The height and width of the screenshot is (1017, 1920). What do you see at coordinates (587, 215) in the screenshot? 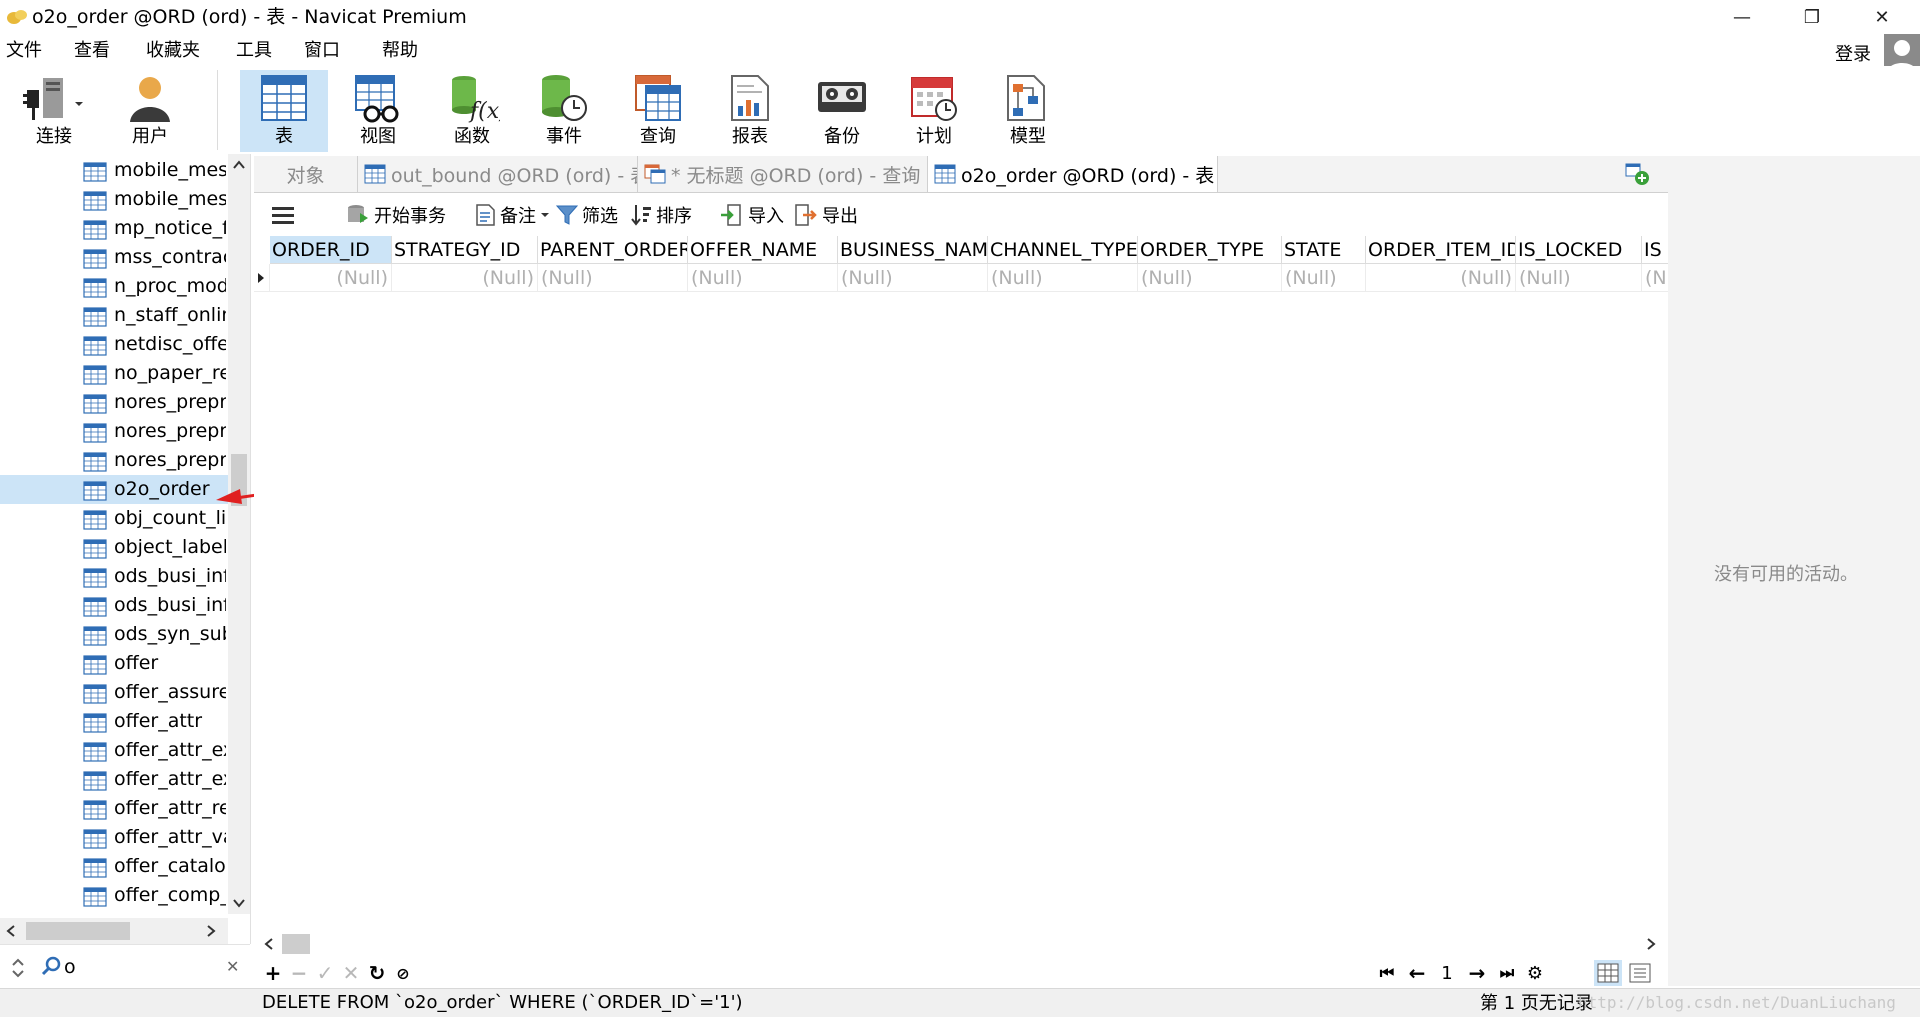
I see `filter-button: 筛选` at bounding box center [587, 215].